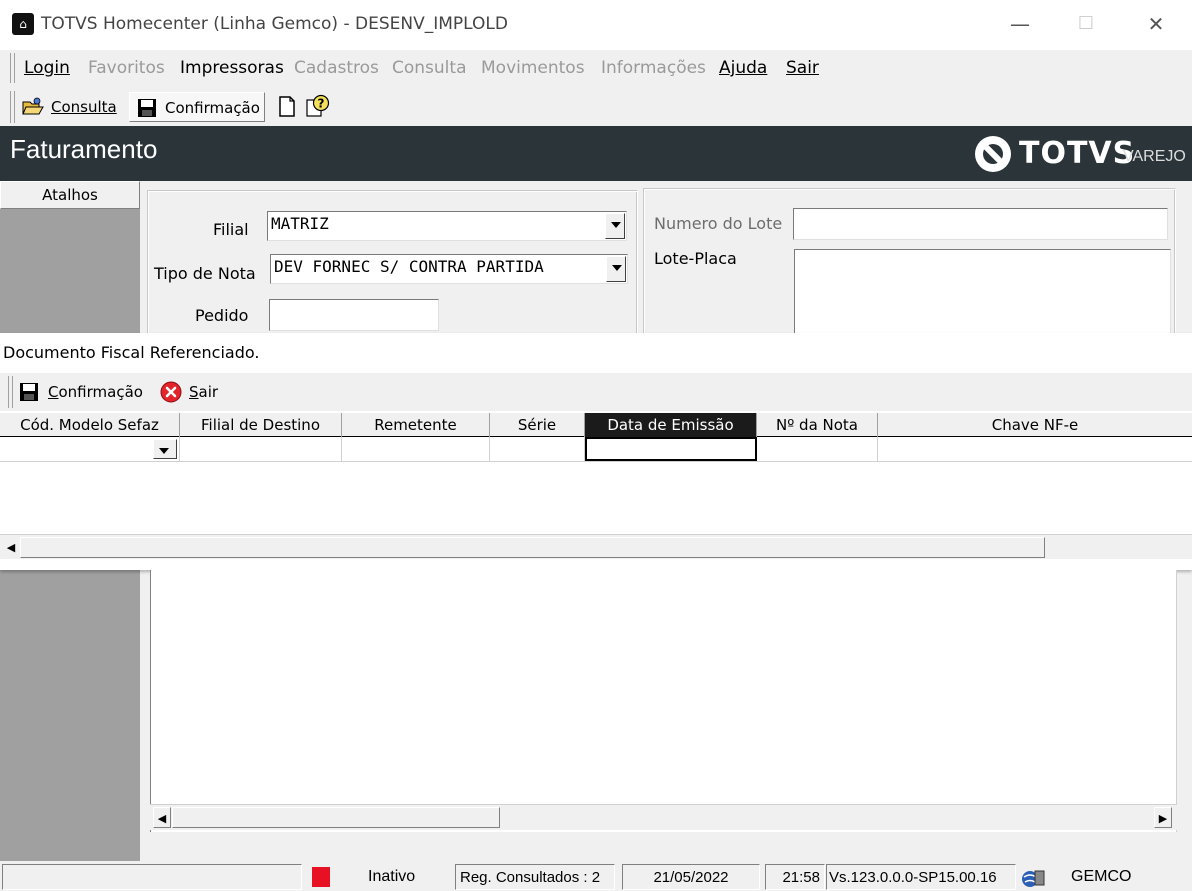 The image size is (1192, 891). Describe the element at coordinates (336, 68) in the screenshot. I see `menu-cadastros: Cadastros` at that location.